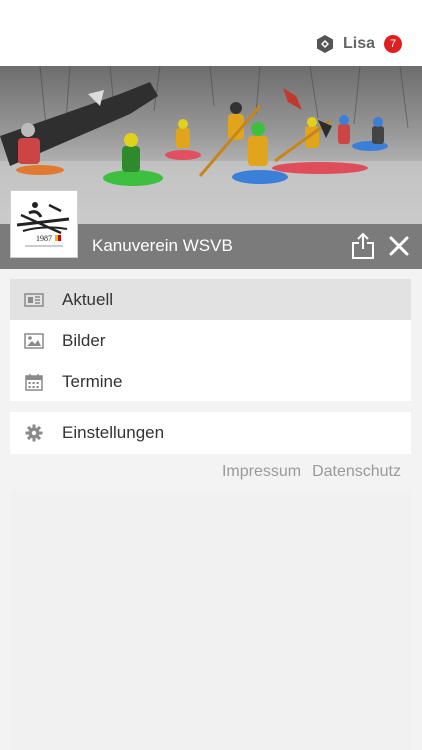 This screenshot has width=422, height=750. What do you see at coordinates (393, 44) in the screenshot?
I see `notification-badge: 7` at bounding box center [393, 44].